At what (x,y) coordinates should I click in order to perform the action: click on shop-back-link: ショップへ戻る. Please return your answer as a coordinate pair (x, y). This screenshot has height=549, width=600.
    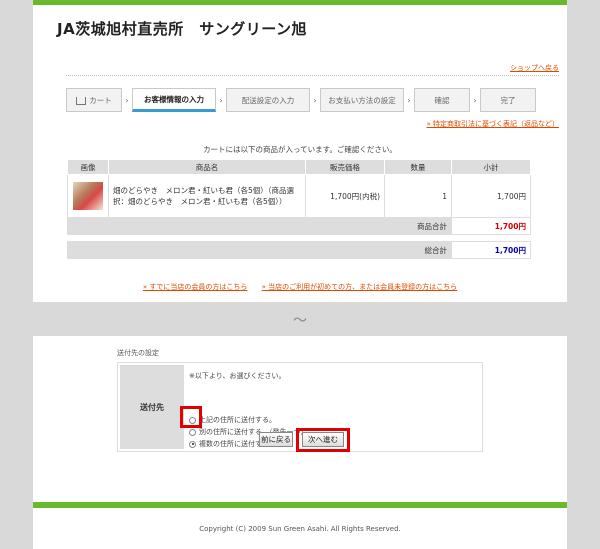
    Looking at the image, I should click on (534, 68).